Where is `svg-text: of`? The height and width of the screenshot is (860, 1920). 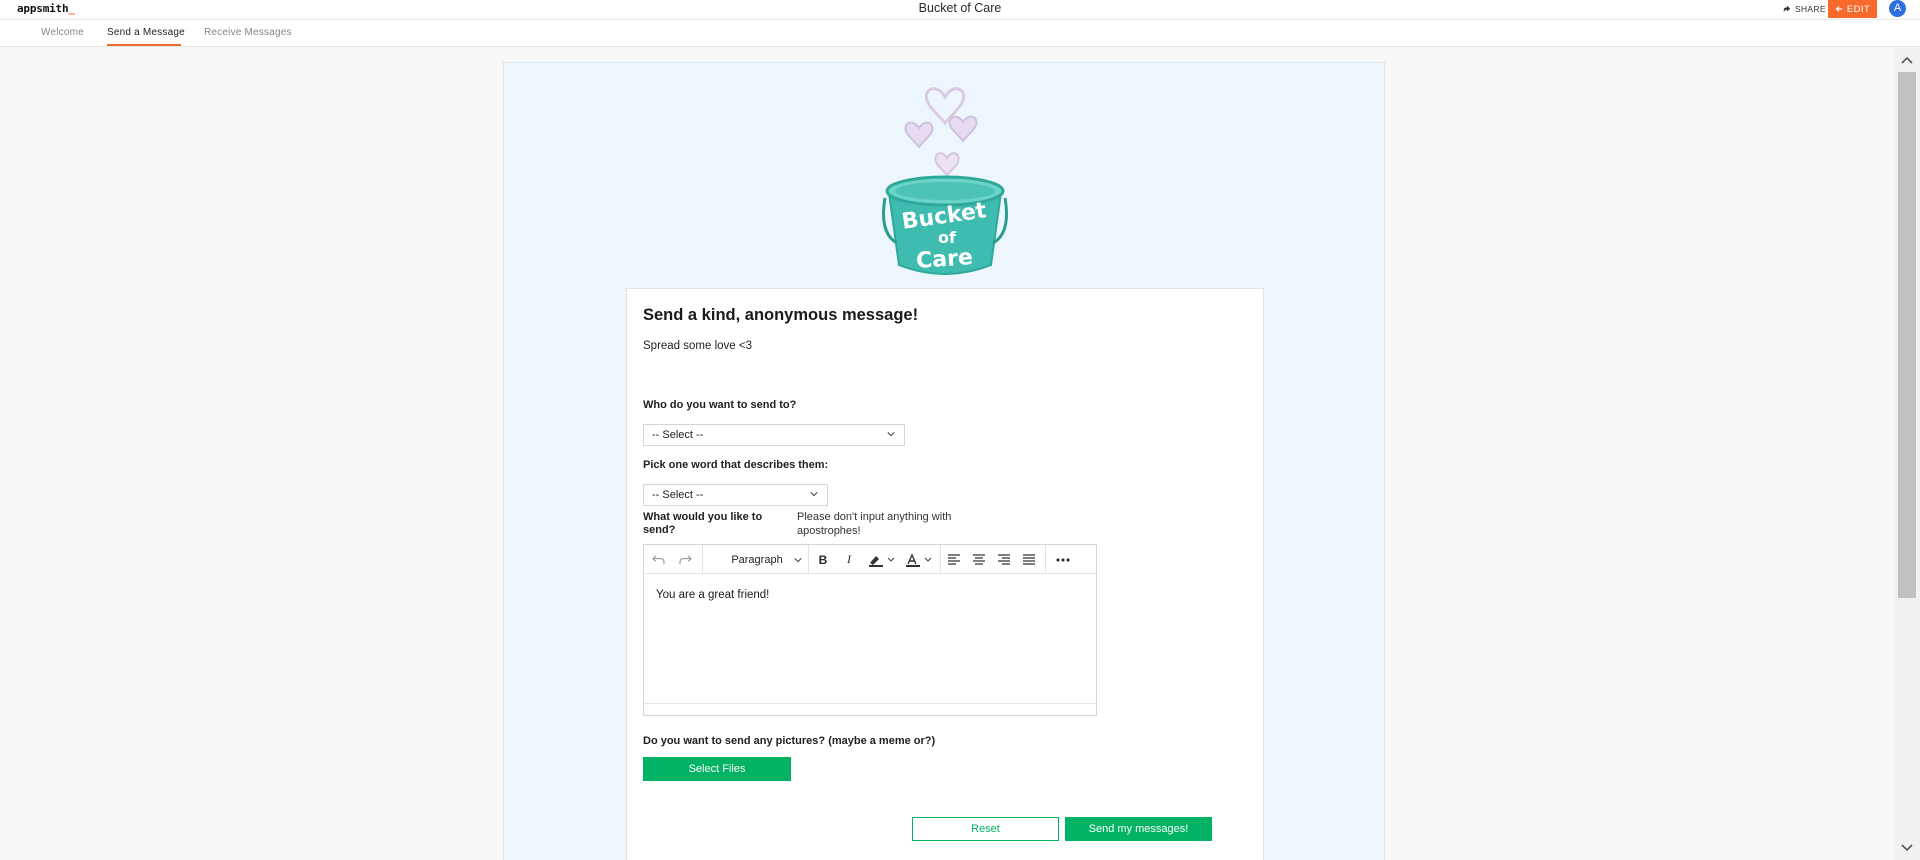
svg-text: of is located at coordinates (947, 237).